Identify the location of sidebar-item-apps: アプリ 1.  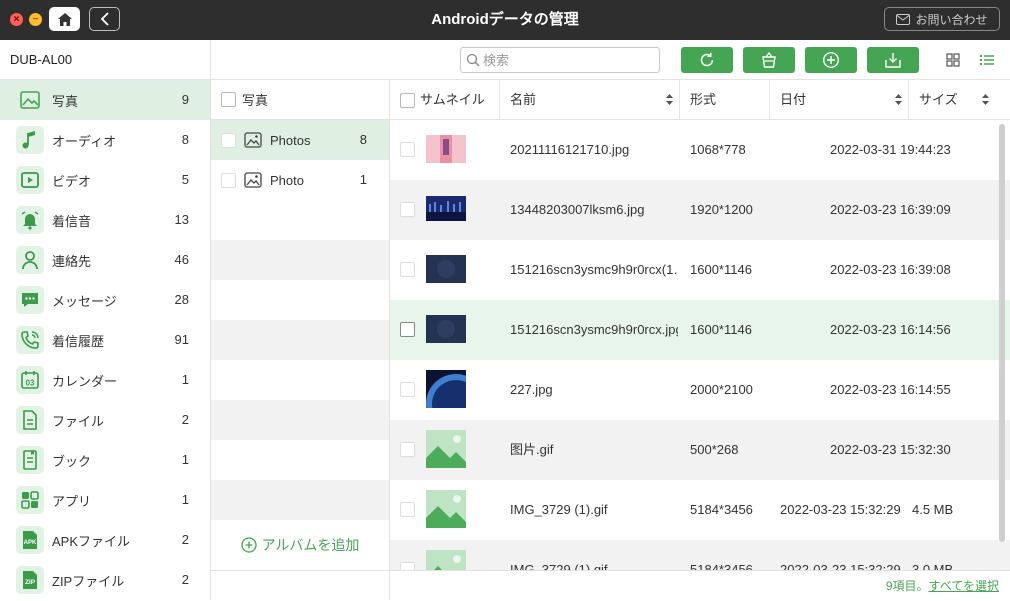
(105, 500).